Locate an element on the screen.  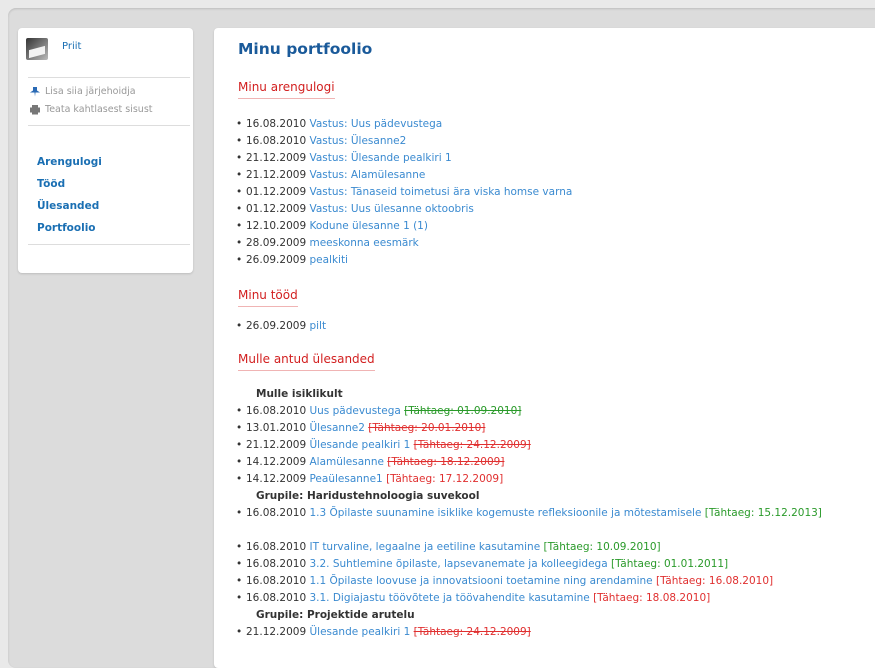
list-item: 16.08.2010 Vastus: Uus pädevustega is located at coordinates (555, 124).